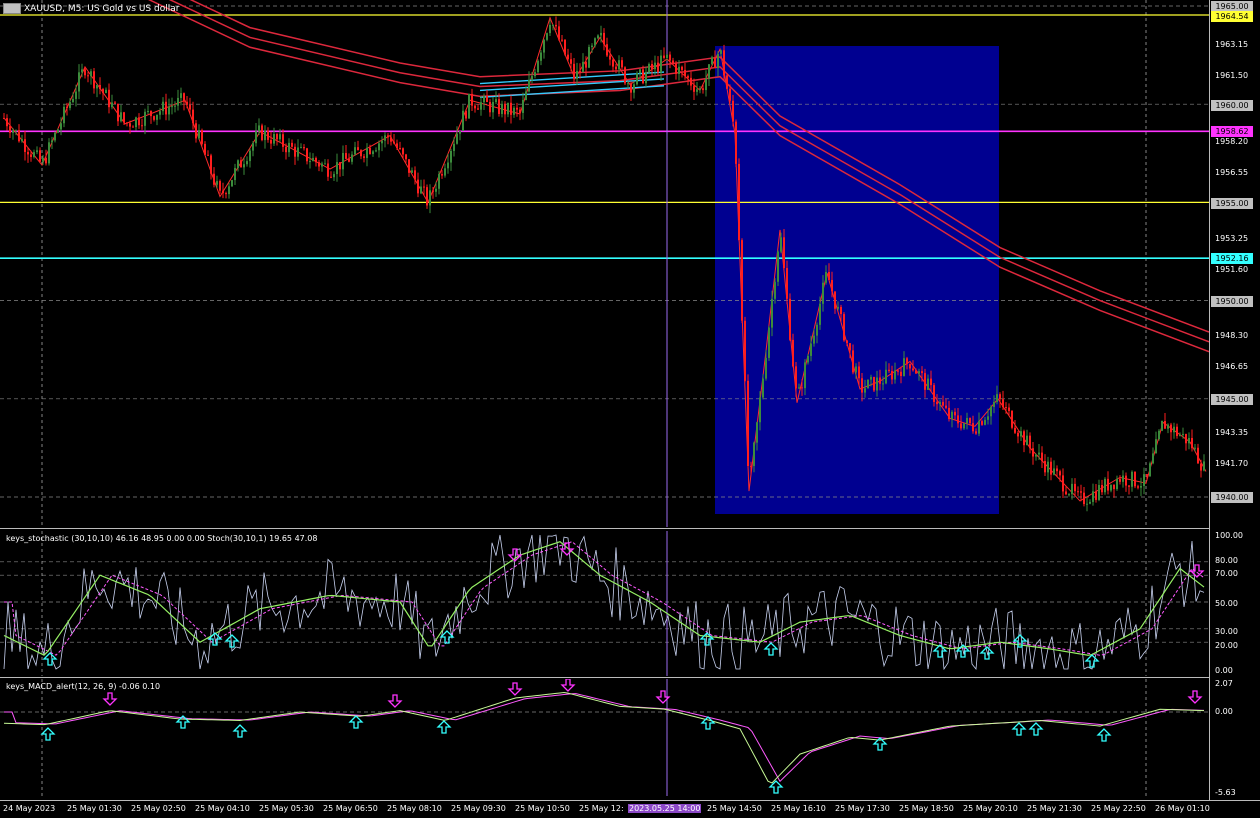 The width and height of the screenshot is (1260, 818). I want to click on price-level-tag: 1952.16, so click(1232, 258).